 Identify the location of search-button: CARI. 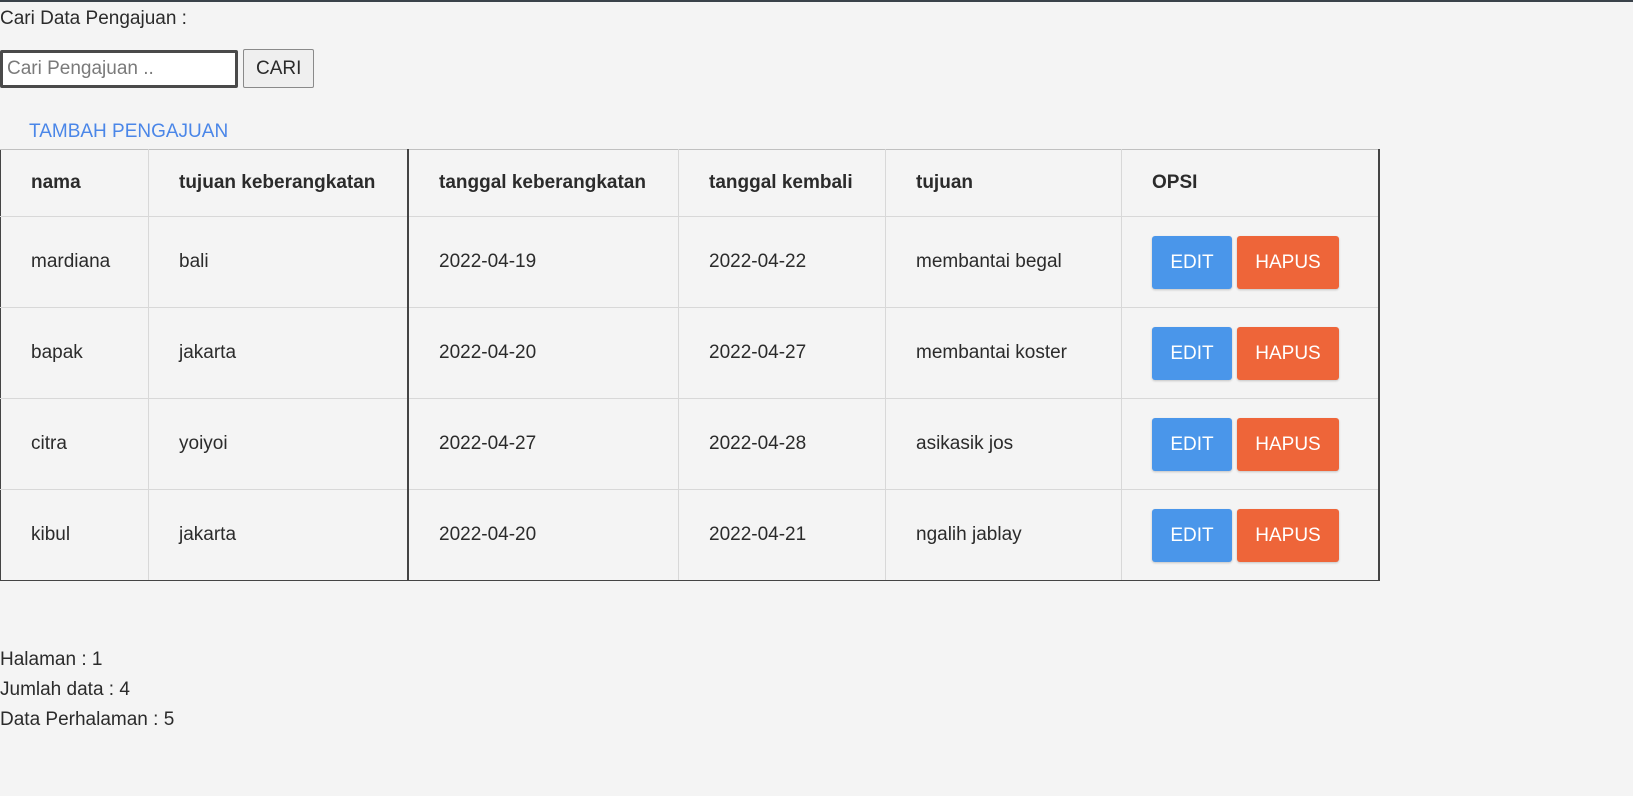
(279, 68).